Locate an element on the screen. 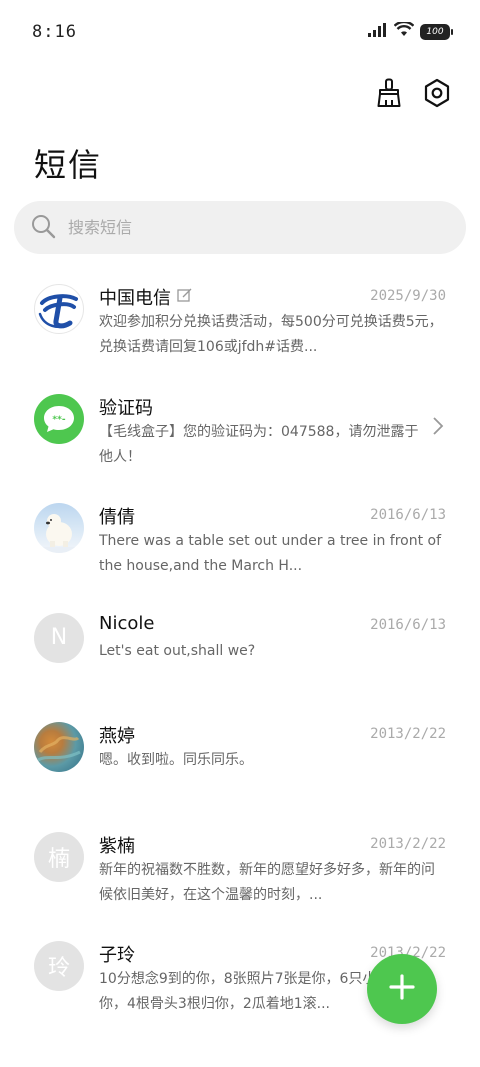 The image size is (480, 1067). search-bar is located at coordinates (240, 227).